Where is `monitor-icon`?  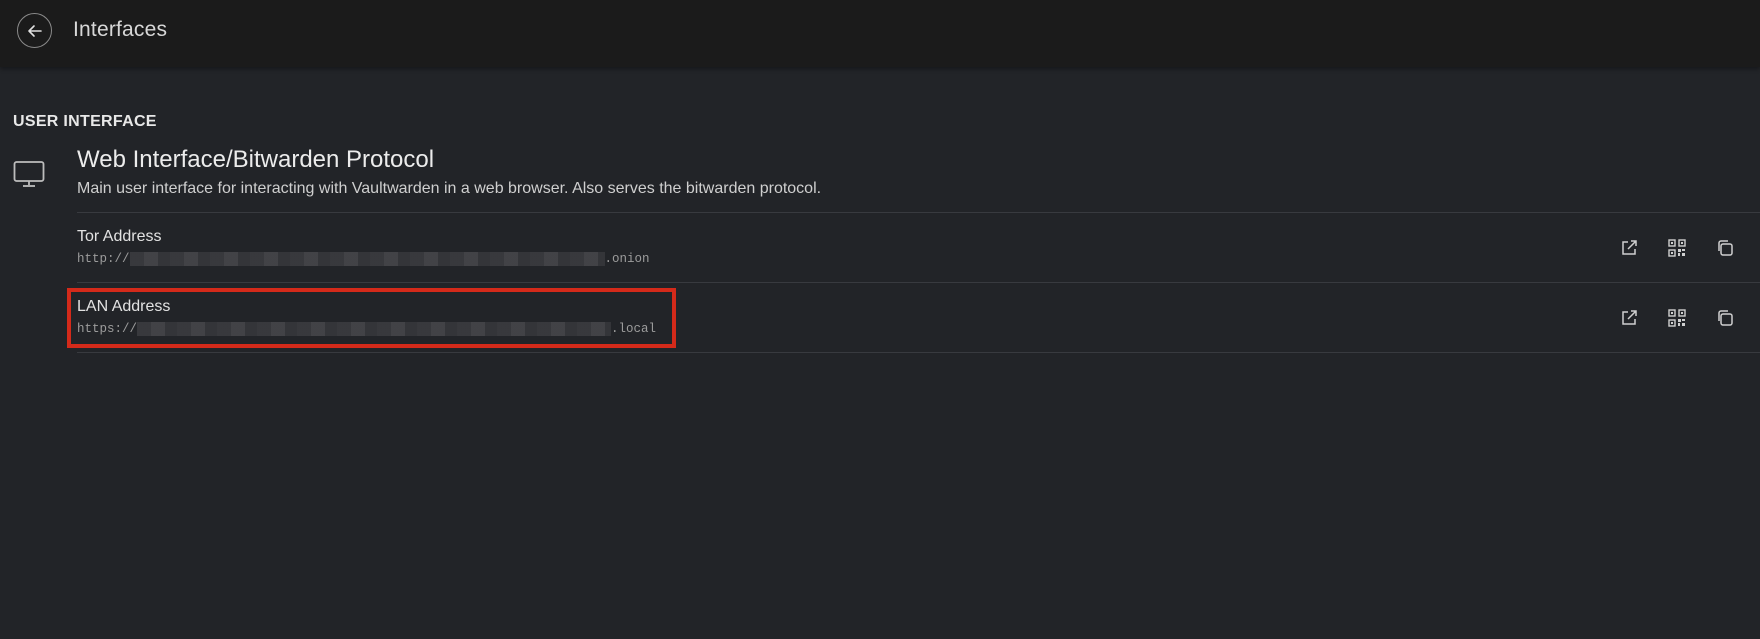
monitor-icon is located at coordinates (29, 175).